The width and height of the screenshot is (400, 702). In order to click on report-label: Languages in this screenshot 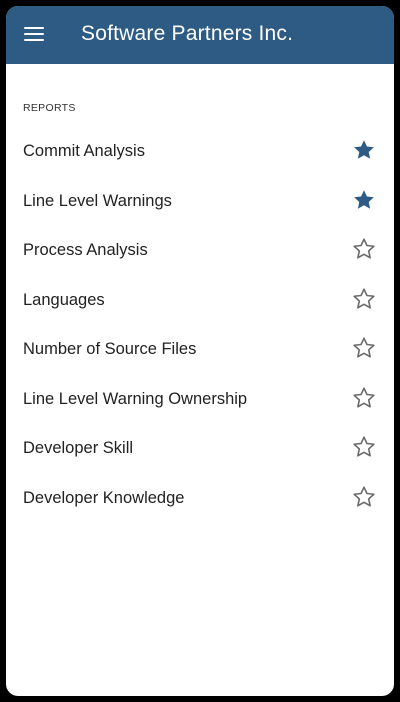, I will do `click(64, 299)`.